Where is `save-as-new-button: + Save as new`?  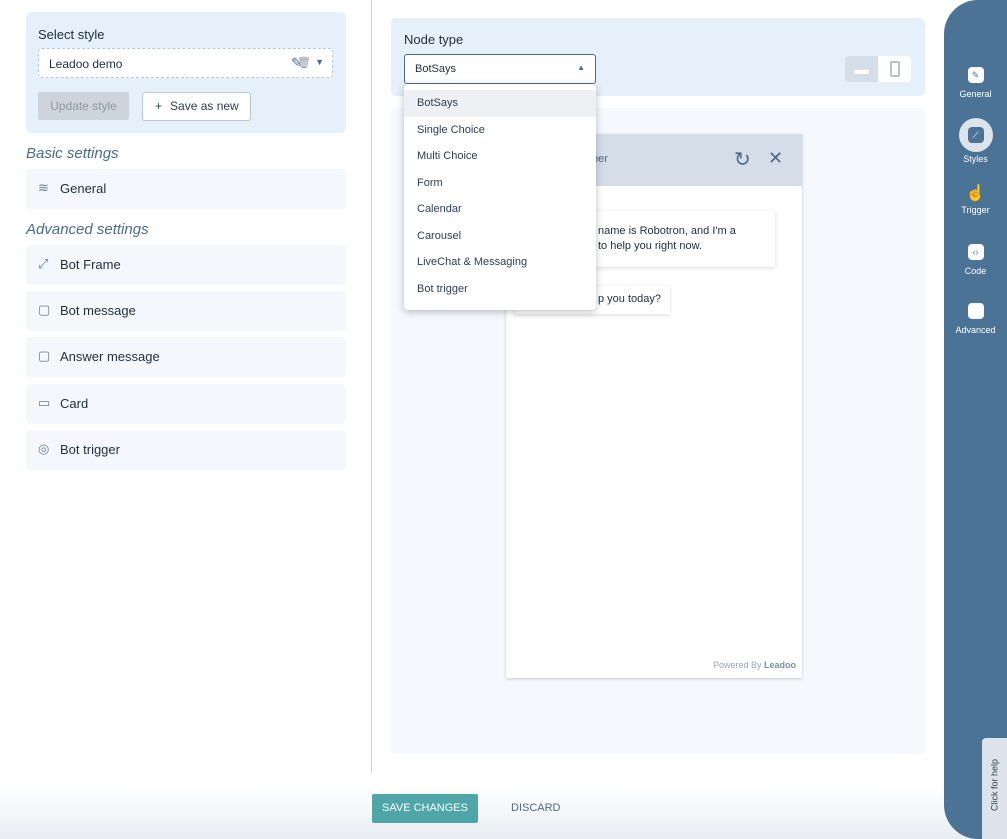 save-as-new-button: + Save as new is located at coordinates (196, 106).